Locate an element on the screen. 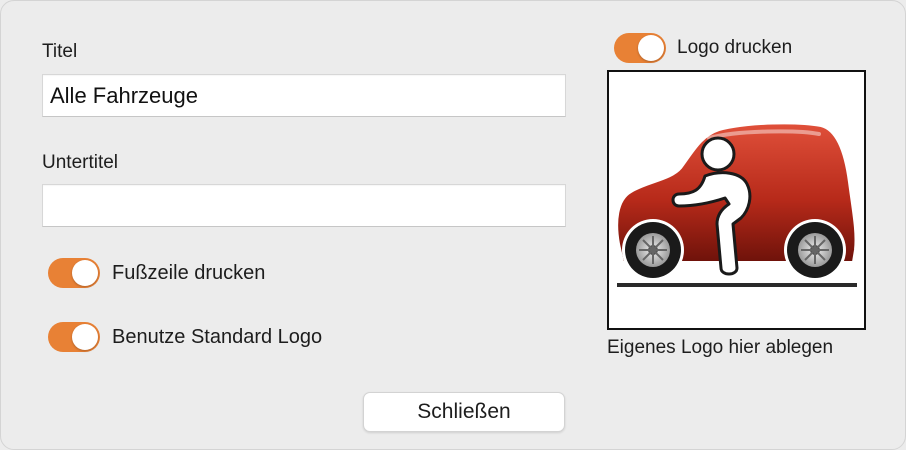 The width and height of the screenshot is (906, 450). footer-toggle-row: Fußzeile drucken is located at coordinates (156, 273).